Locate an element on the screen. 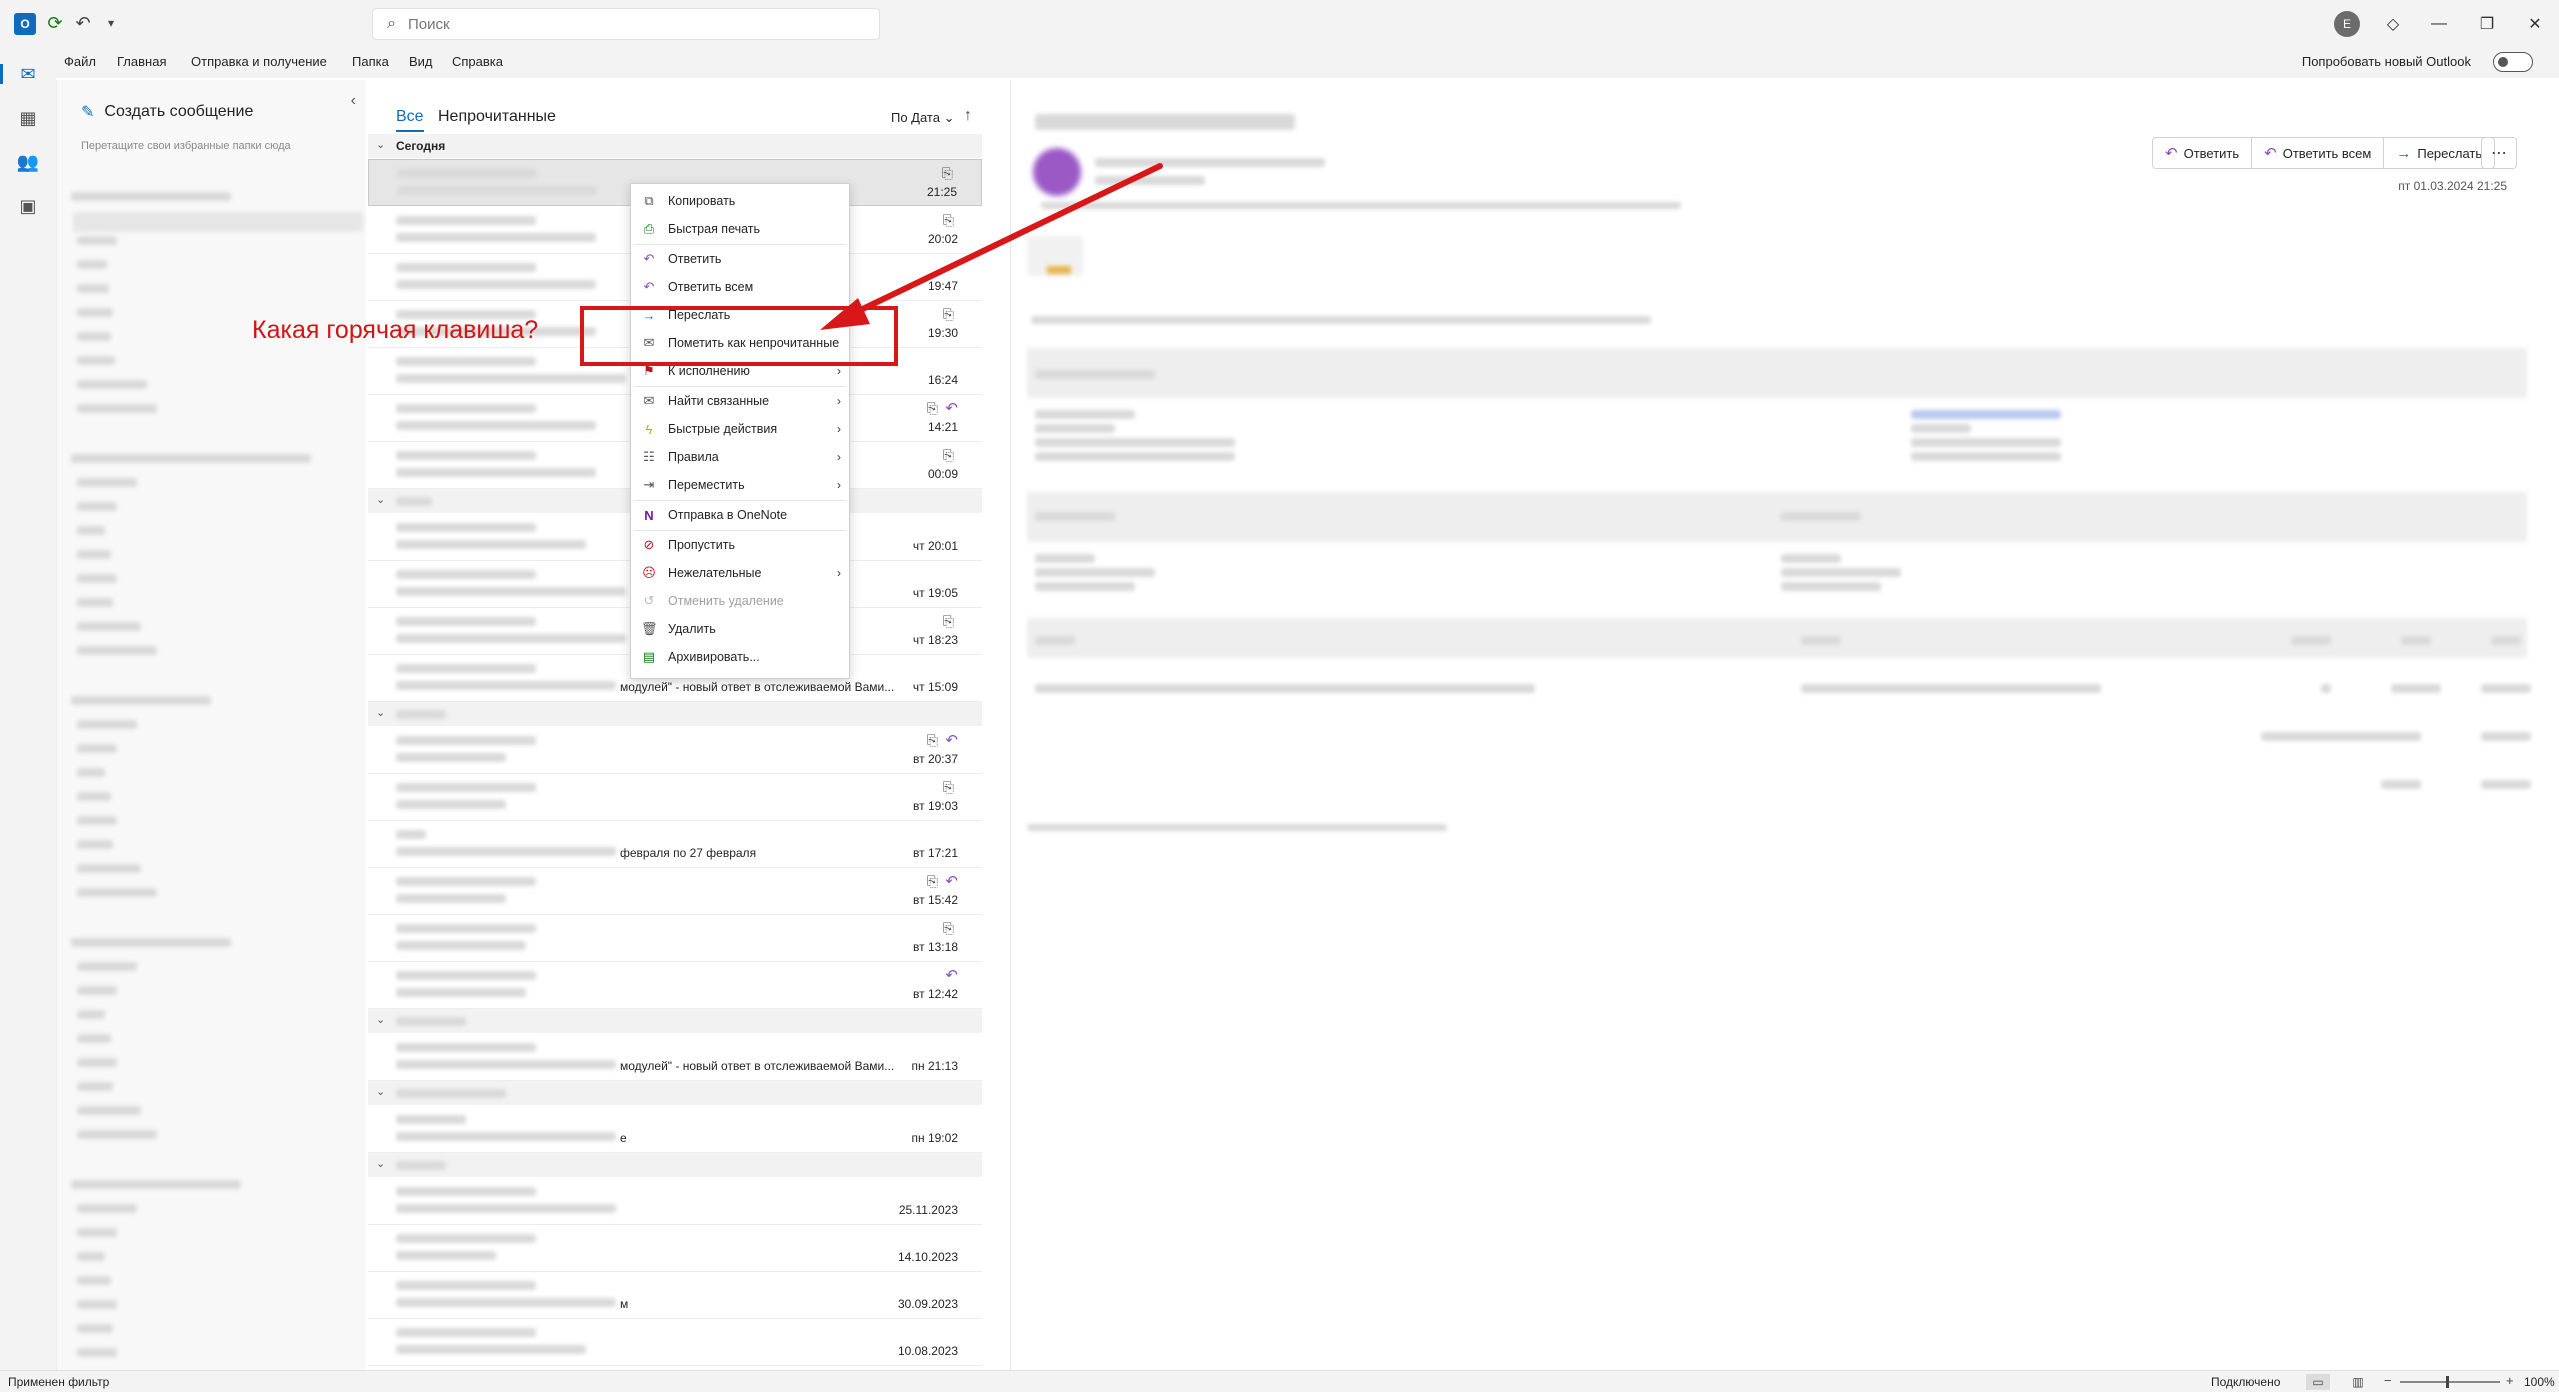  folder-item-selected is located at coordinates (218, 222).